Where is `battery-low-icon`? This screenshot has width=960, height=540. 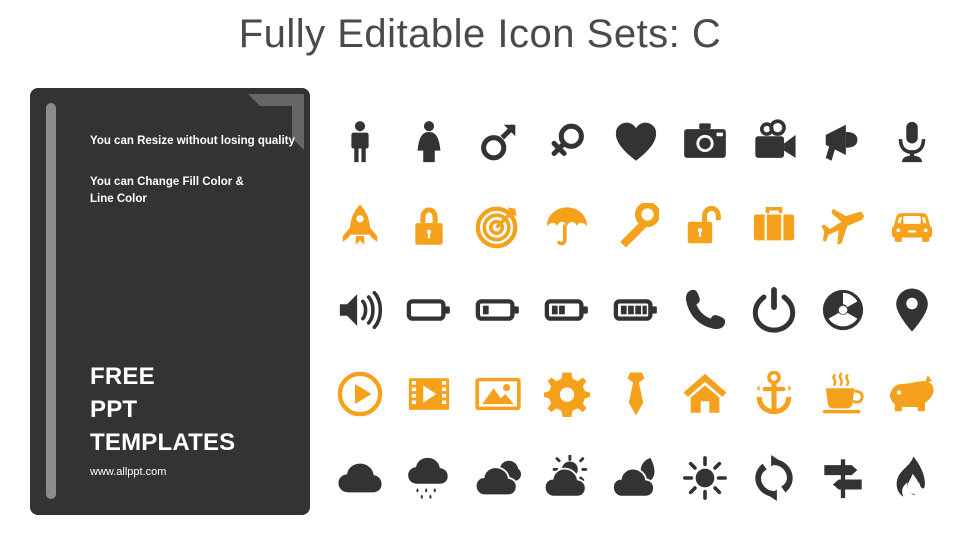
battery-low-icon is located at coordinates (498, 310).